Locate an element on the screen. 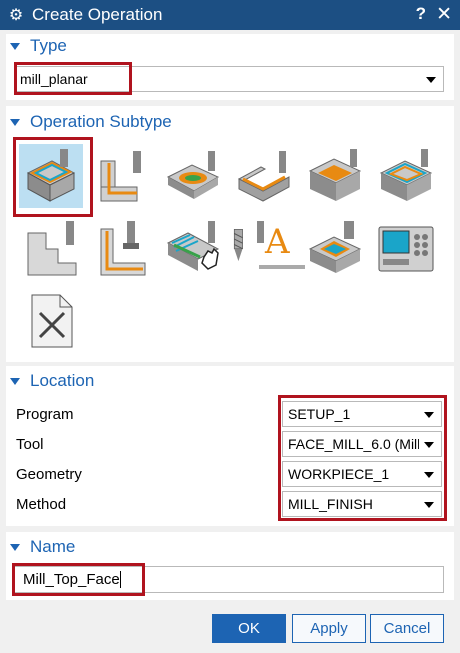 Image resolution: width=460 pixels, height=653 pixels. title-bar: ⚙ Create Operation ? ✕ is located at coordinates (230, 15).